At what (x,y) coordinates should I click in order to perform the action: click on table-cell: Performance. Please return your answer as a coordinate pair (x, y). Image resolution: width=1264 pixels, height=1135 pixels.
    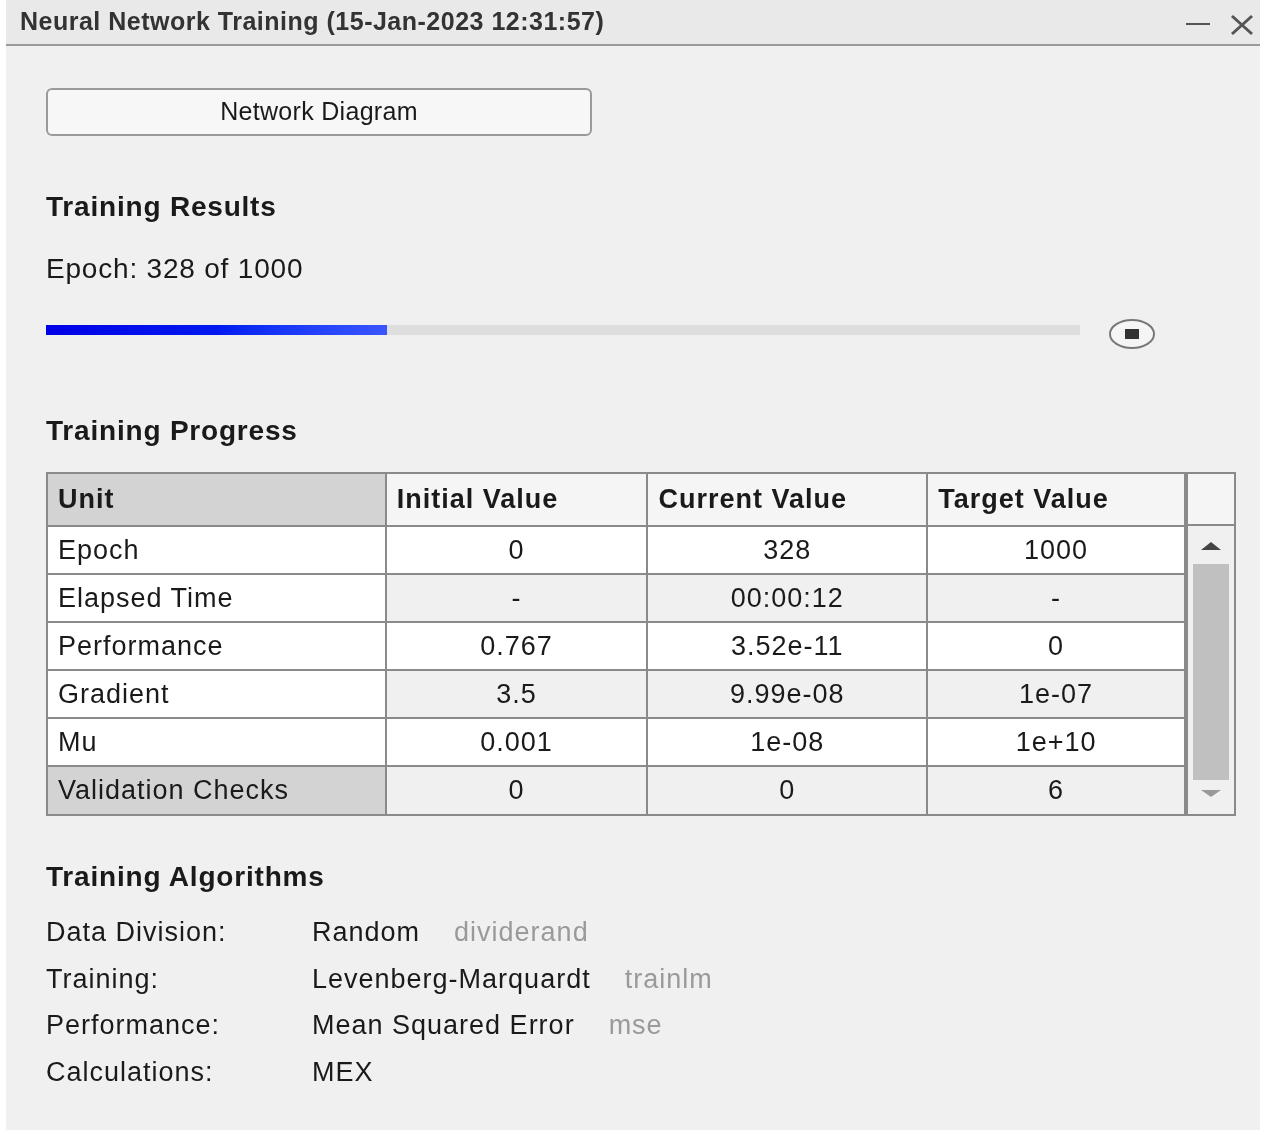
    Looking at the image, I should click on (217, 646).